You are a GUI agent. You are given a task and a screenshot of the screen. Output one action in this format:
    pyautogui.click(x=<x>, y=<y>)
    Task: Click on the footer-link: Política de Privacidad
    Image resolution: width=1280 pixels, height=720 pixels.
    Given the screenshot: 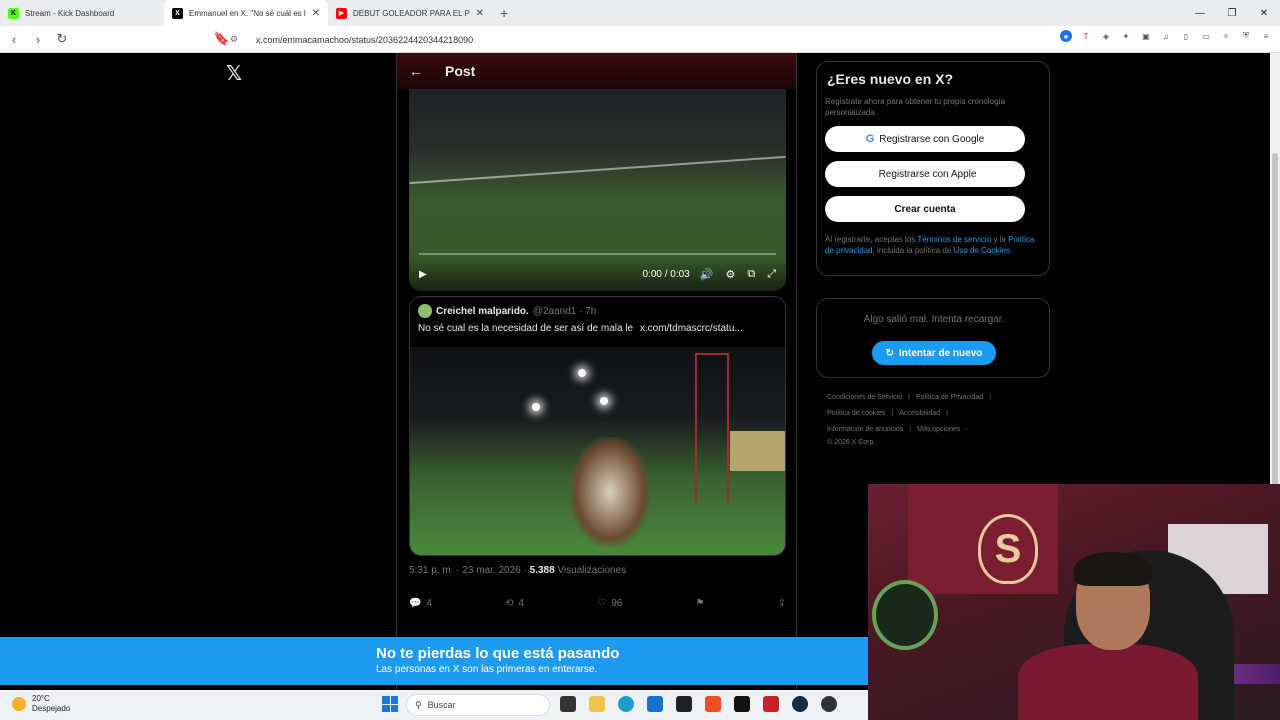 What is the action you would take?
    pyautogui.click(x=949, y=397)
    